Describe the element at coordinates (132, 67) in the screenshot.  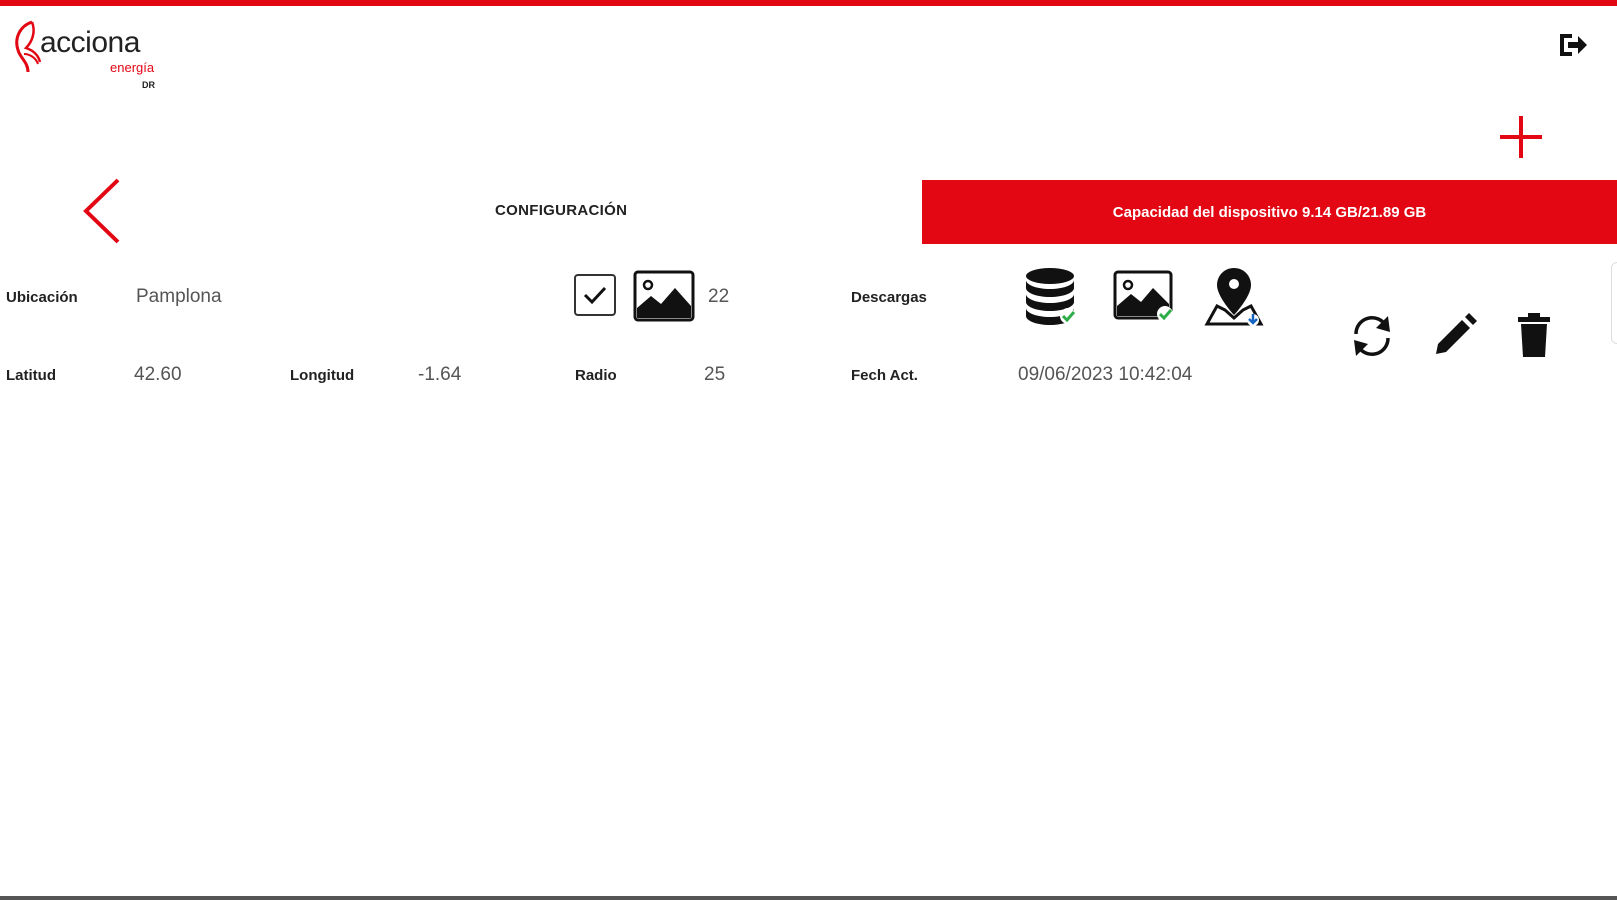
I see `logo-sub: energía` at that location.